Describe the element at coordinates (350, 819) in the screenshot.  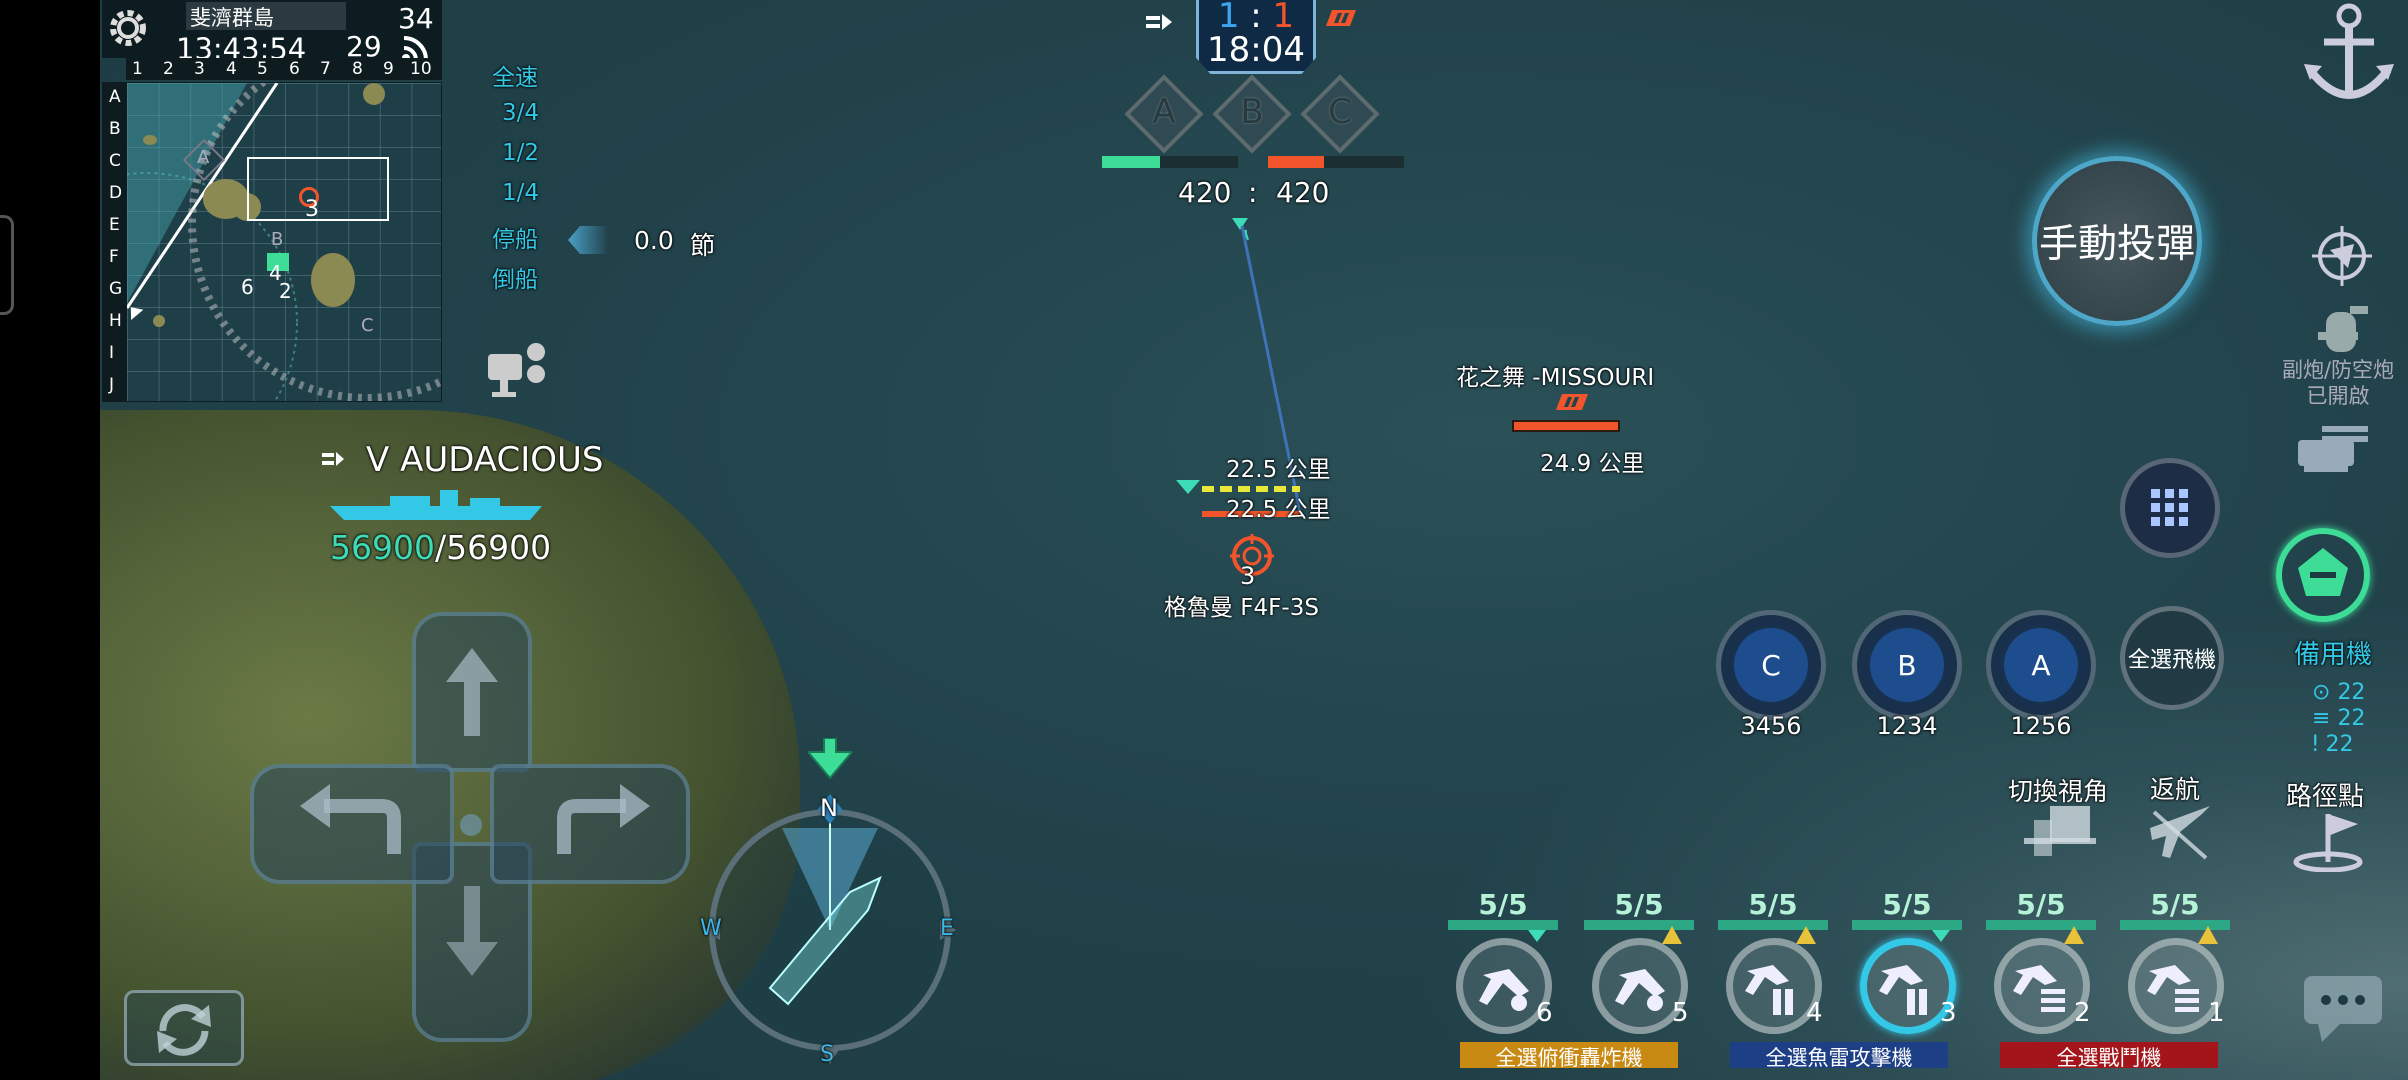
I see `turn-left-icon` at that location.